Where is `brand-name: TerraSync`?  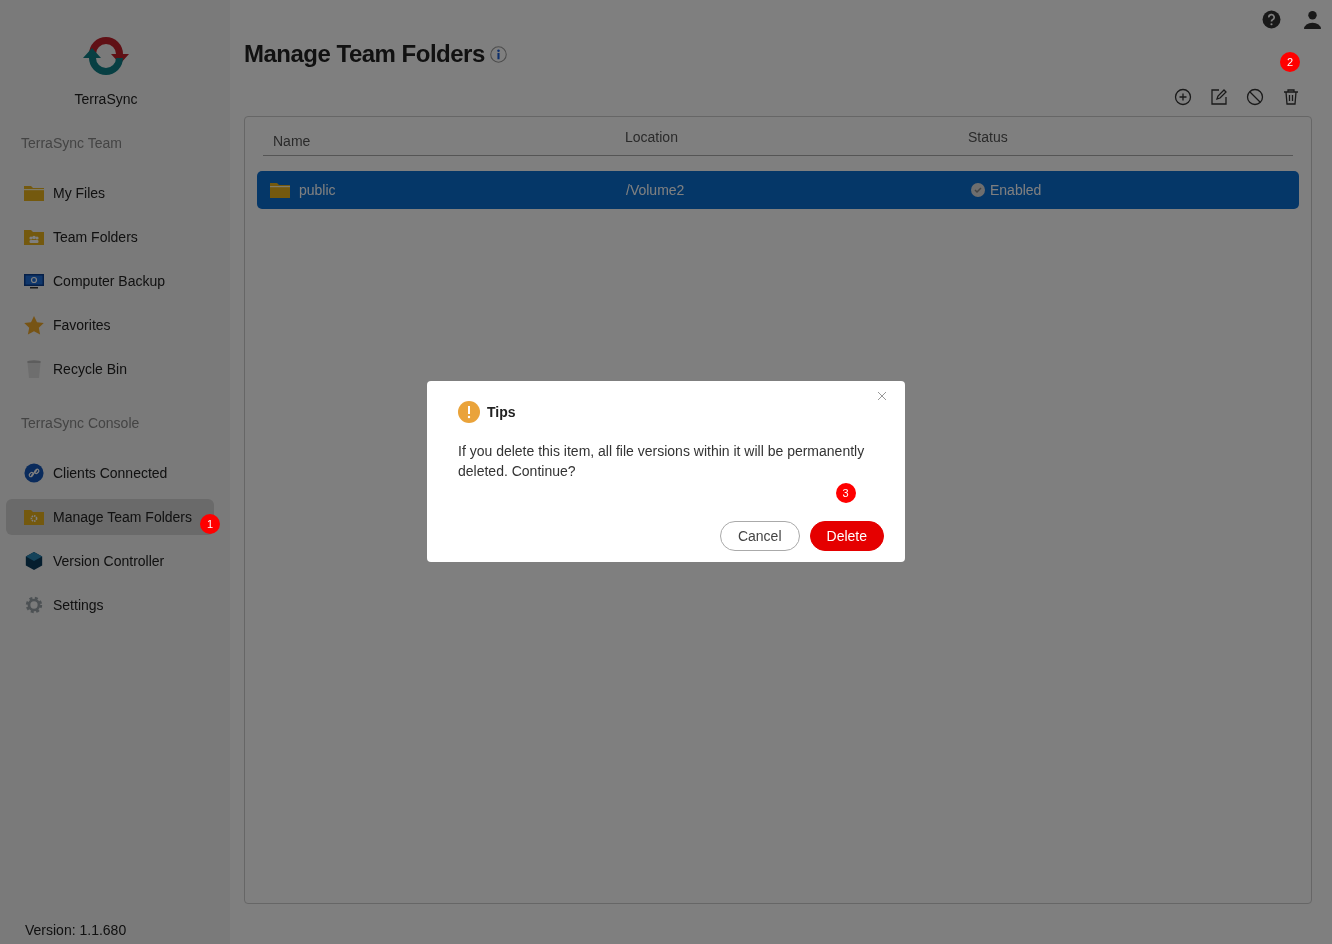 brand-name: TerraSync is located at coordinates (106, 99).